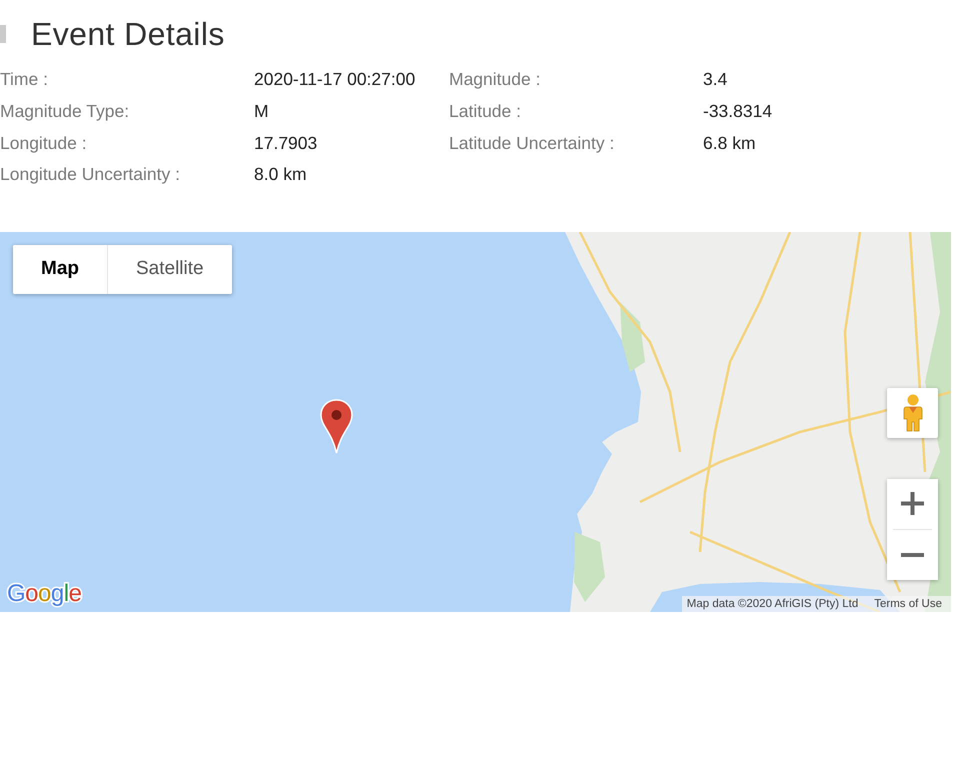 The image size is (964, 762). I want to click on field-label: Latitude :, so click(485, 111).